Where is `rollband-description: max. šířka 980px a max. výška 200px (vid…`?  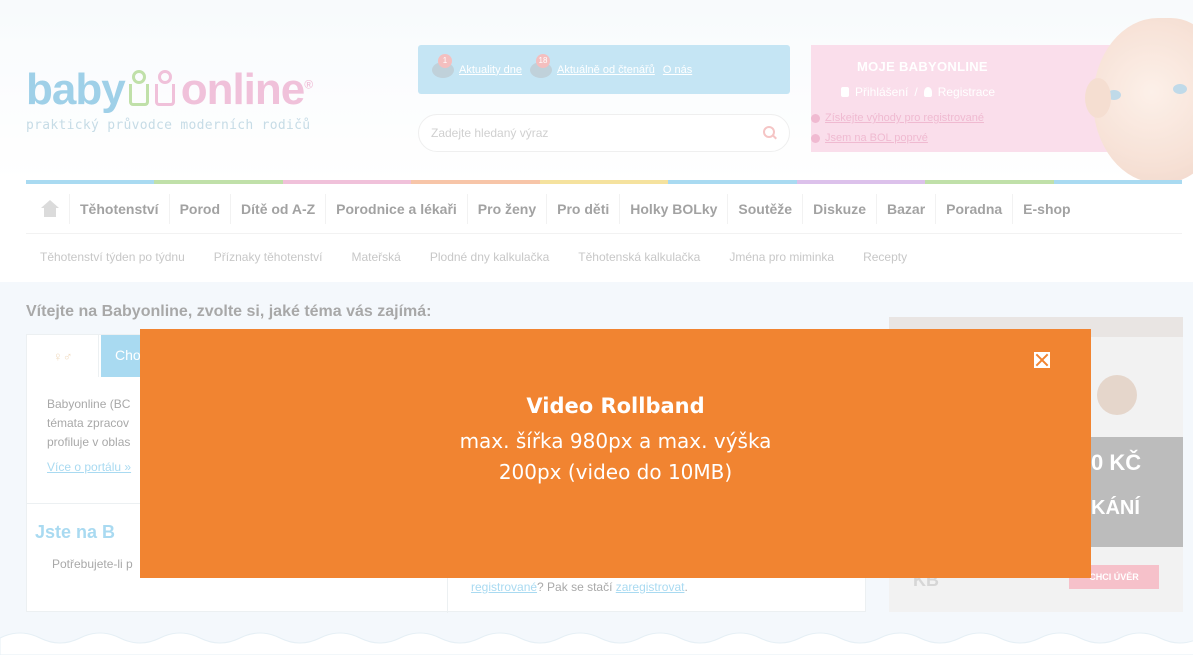
rollband-description: max. šířka 980px a max. výška 200px (vid… is located at coordinates (615, 457).